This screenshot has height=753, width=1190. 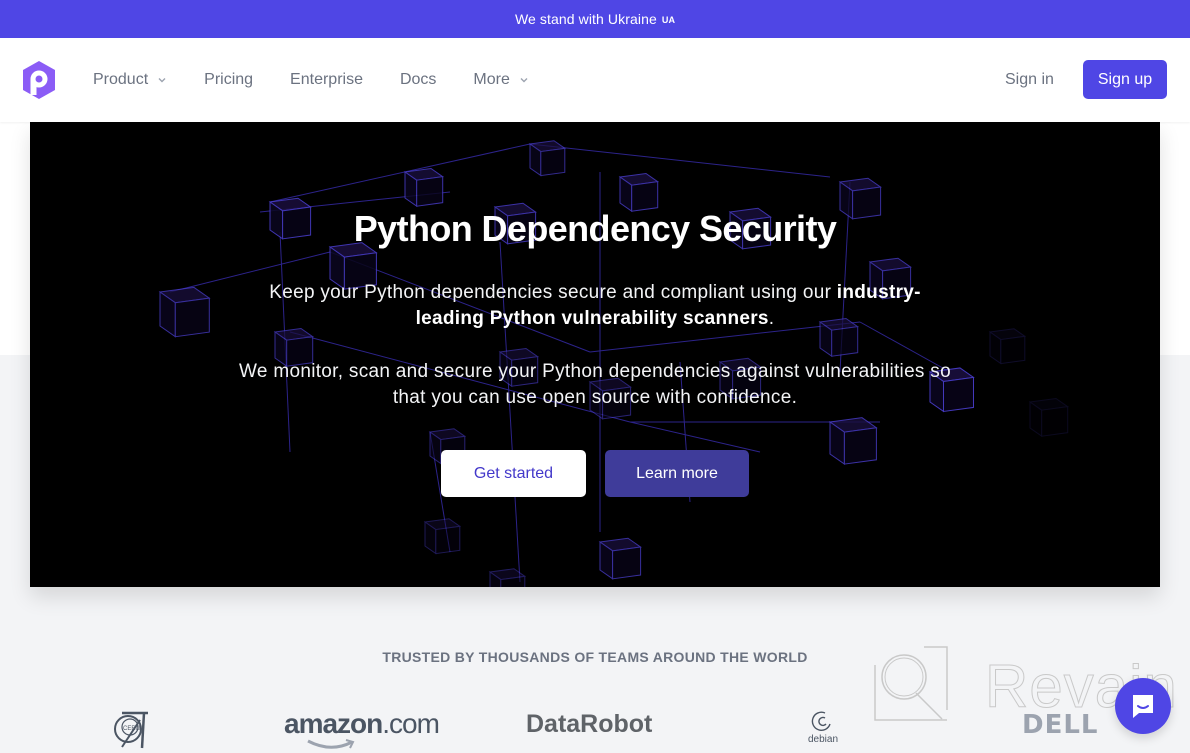 I want to click on debian-swirl-icon, so click(x=821, y=721).